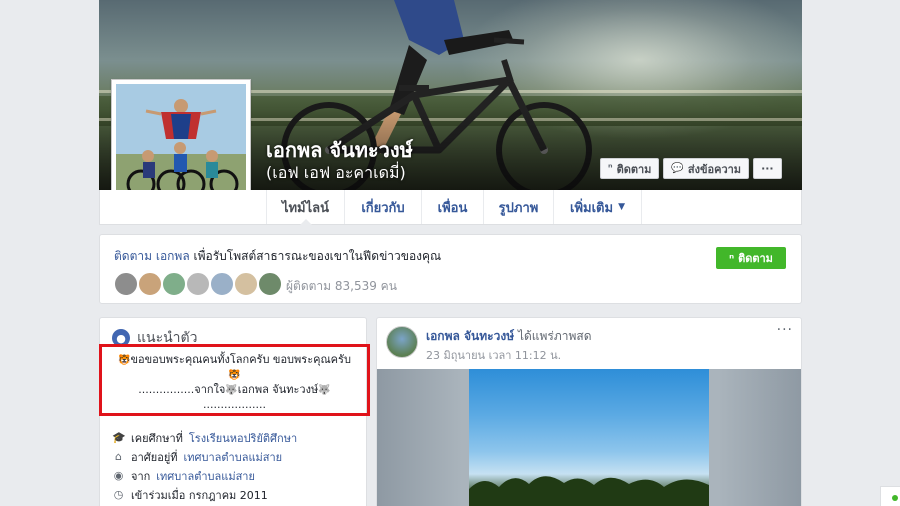 Image resolution: width=900 pixels, height=506 pixels. What do you see at coordinates (152, 256) in the screenshot?
I see `follow-prompt-link: ติดตาม เอกพล` at bounding box center [152, 256].